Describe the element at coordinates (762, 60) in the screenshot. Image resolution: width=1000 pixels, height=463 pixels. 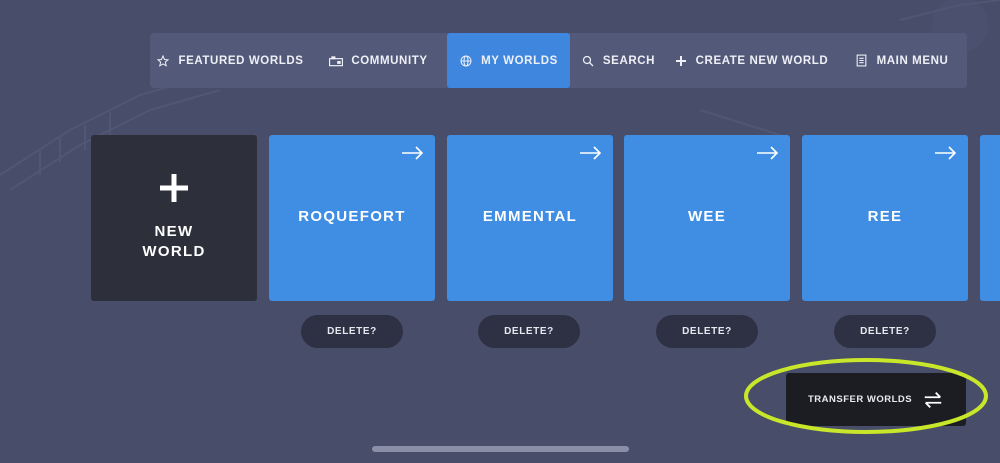
I see `tab-create-new-world-label: CREATE NEW WORLD` at that location.